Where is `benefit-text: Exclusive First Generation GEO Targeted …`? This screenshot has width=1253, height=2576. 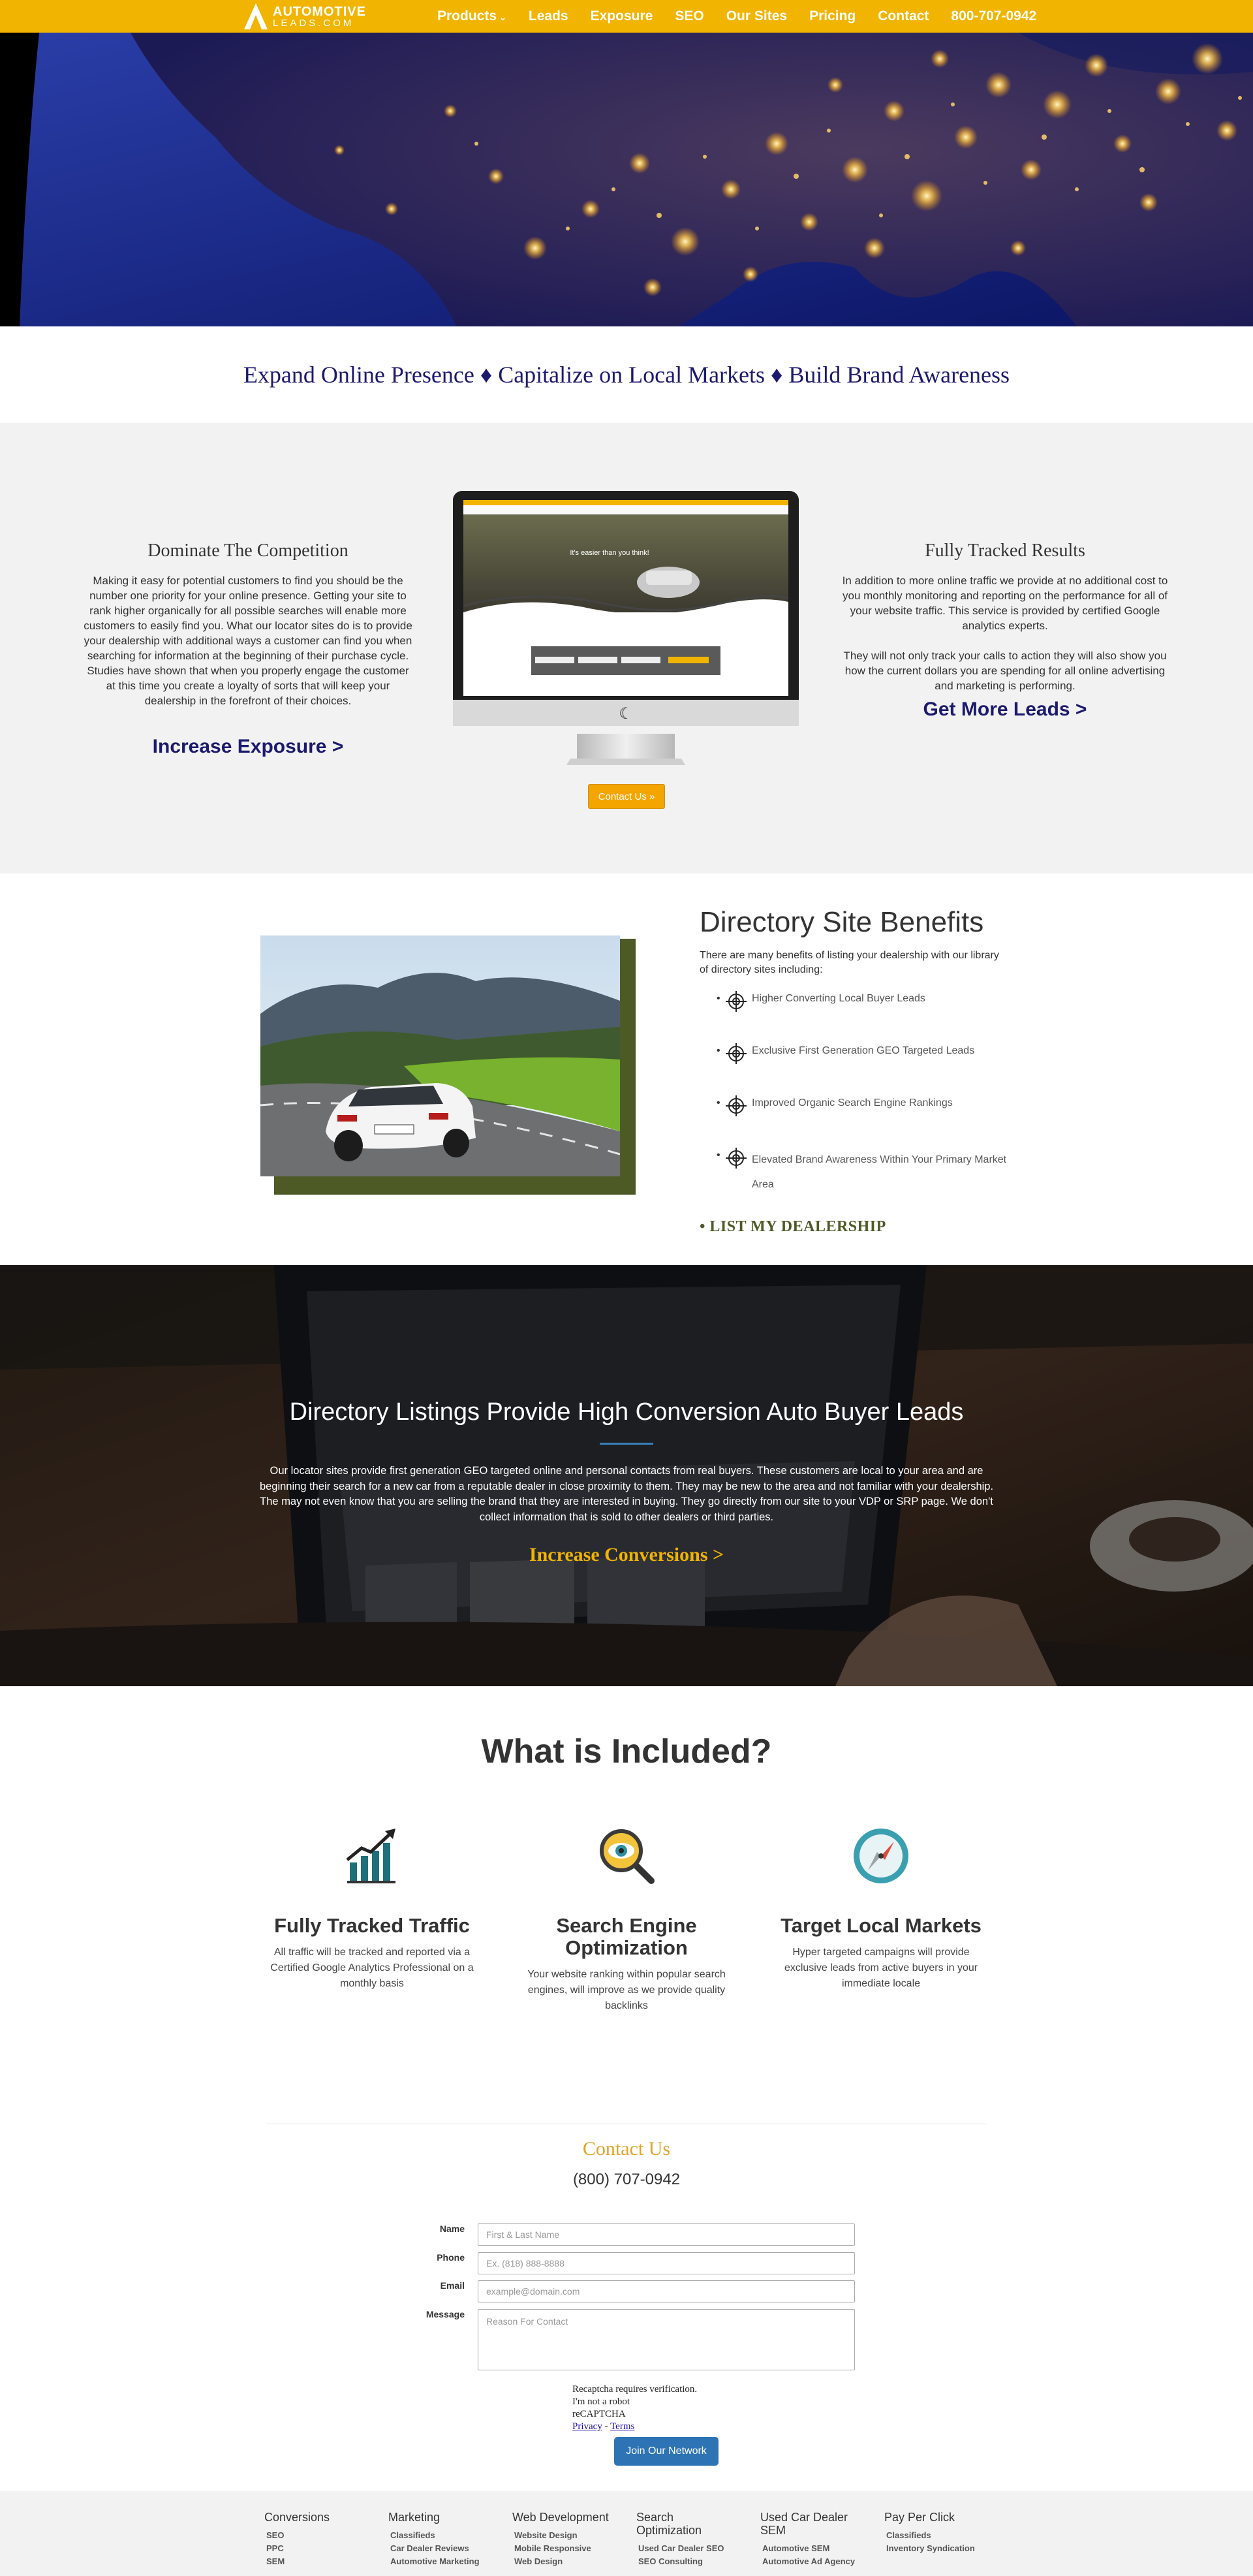
benefit-text: Exclusive First Generation GEO Targeted … is located at coordinates (863, 1050).